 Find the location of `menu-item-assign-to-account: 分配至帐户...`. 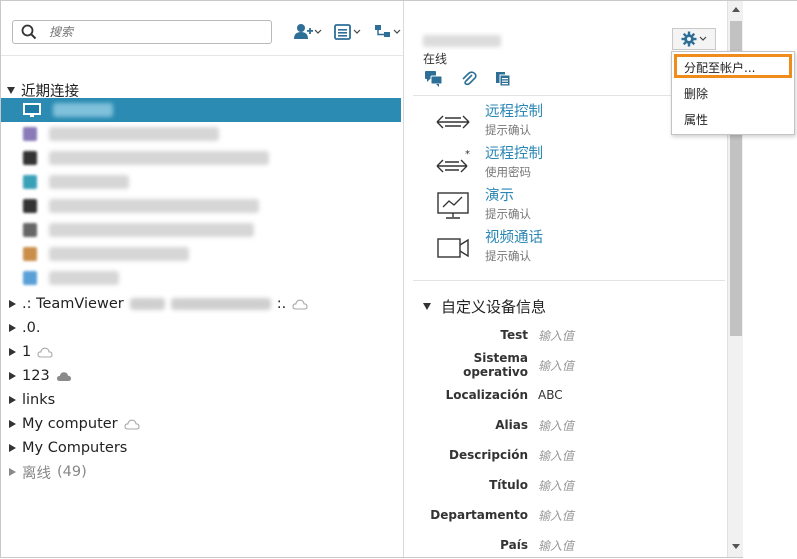

menu-item-assign-to-account: 分配至帐户... is located at coordinates (719, 67).